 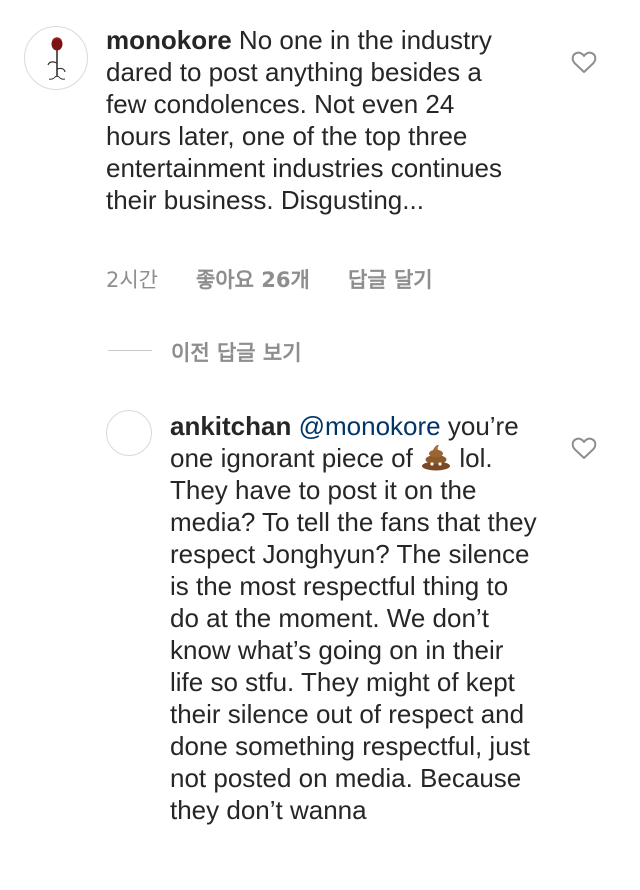 I want to click on comment-username: monokore, so click(x=169, y=40).